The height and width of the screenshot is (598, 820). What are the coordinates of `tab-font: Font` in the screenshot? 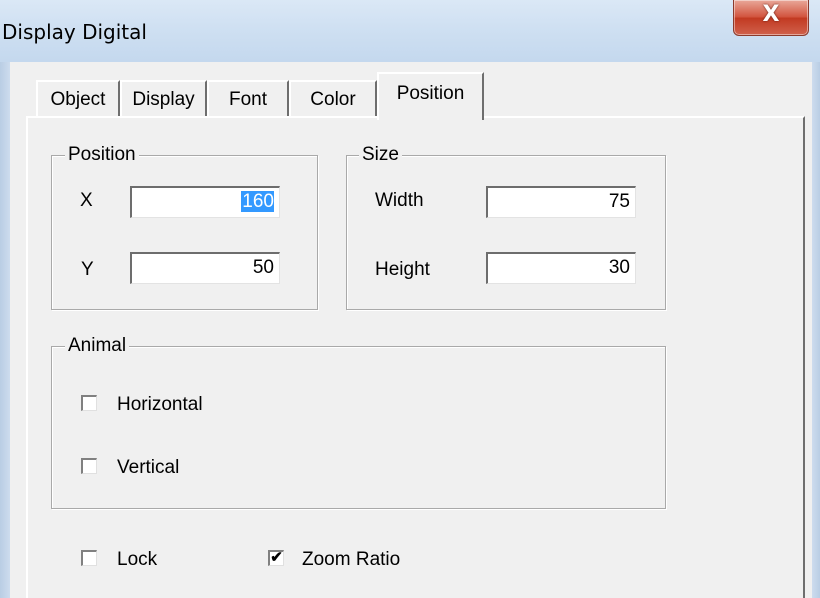 It's located at (248, 99).